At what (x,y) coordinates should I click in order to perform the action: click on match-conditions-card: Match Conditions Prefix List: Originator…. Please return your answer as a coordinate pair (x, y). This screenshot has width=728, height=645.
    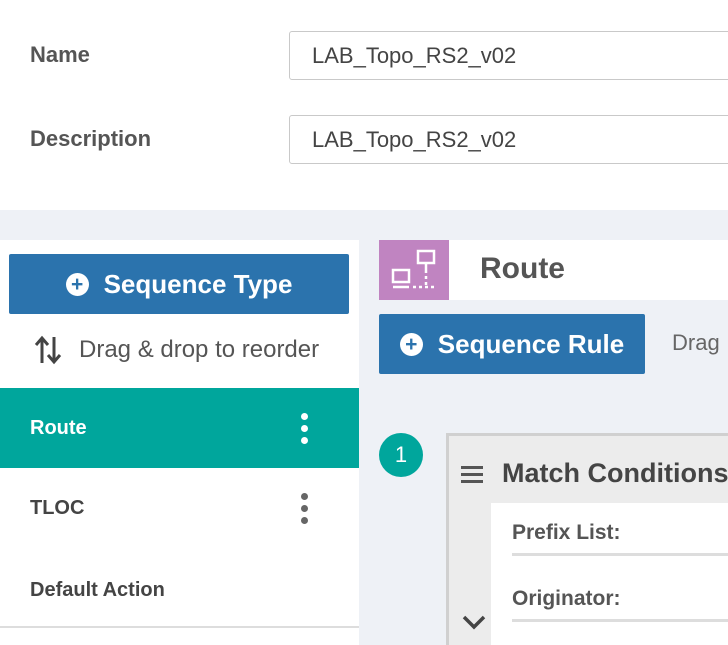
    Looking at the image, I should click on (587, 539).